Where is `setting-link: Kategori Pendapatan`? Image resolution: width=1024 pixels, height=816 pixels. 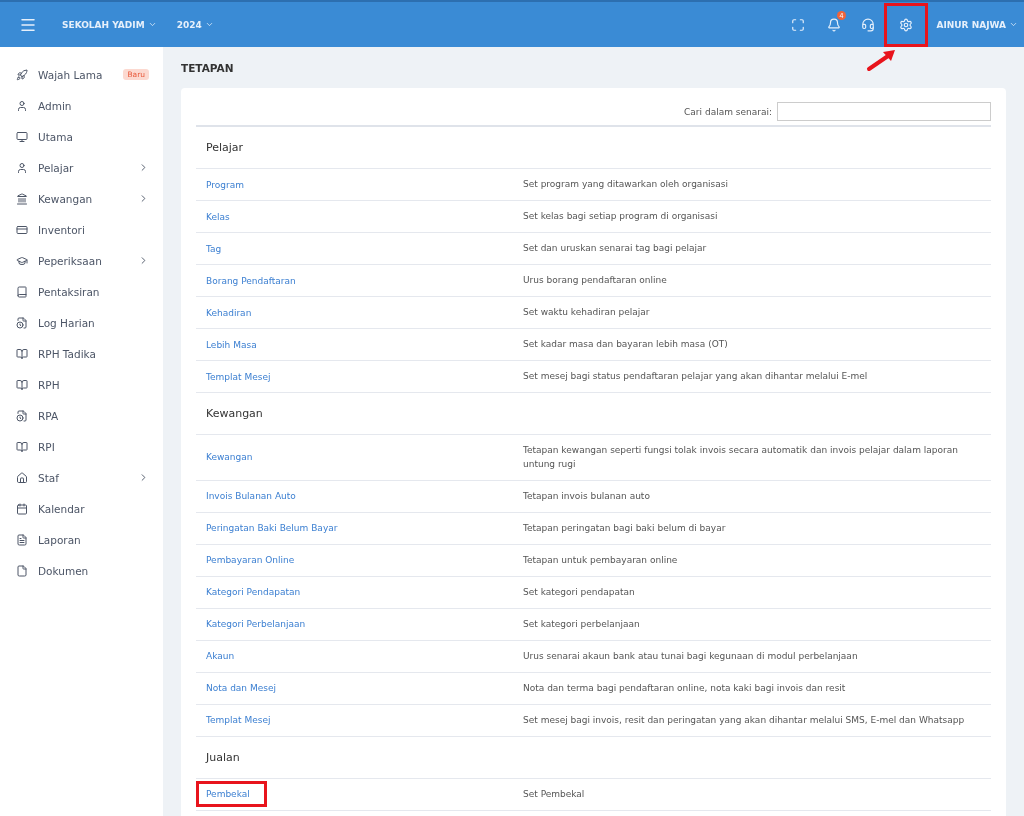
setting-link: Kategori Pendapatan is located at coordinates (257, 592).